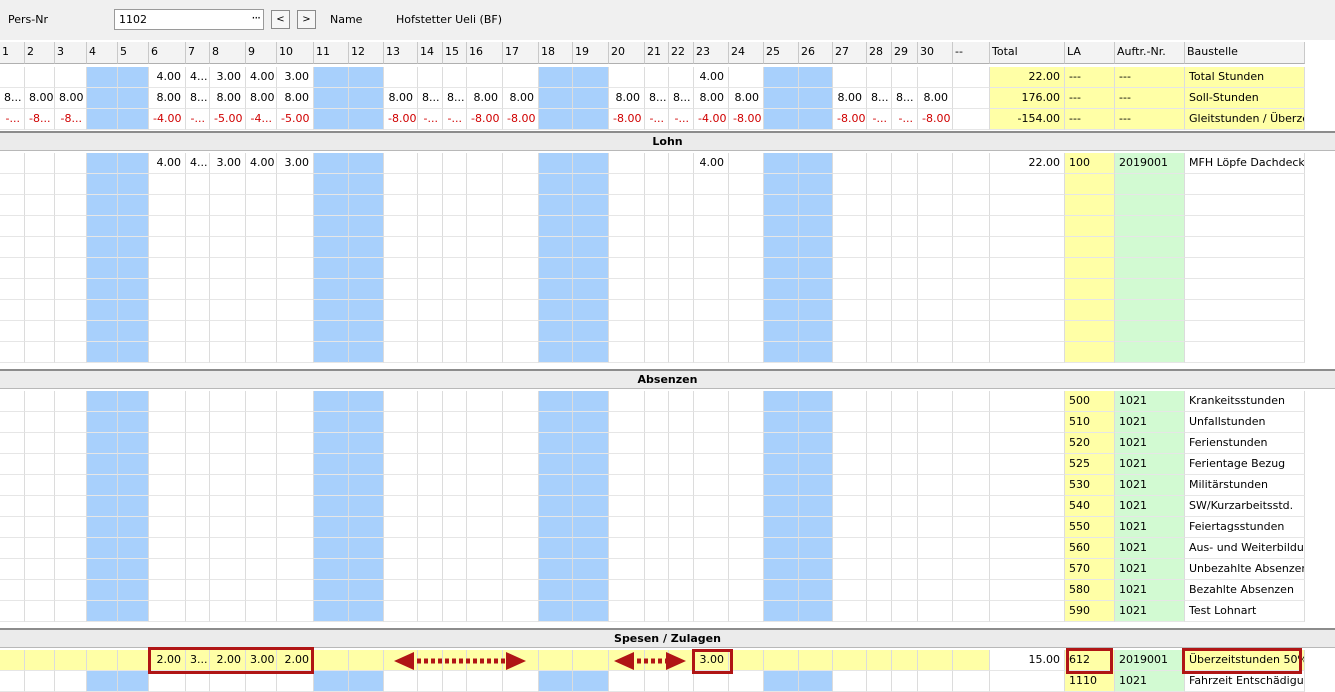 The height and width of the screenshot is (692, 1335). What do you see at coordinates (257, 18) in the screenshot?
I see `lookup-ellipsis-icon: ···` at bounding box center [257, 18].